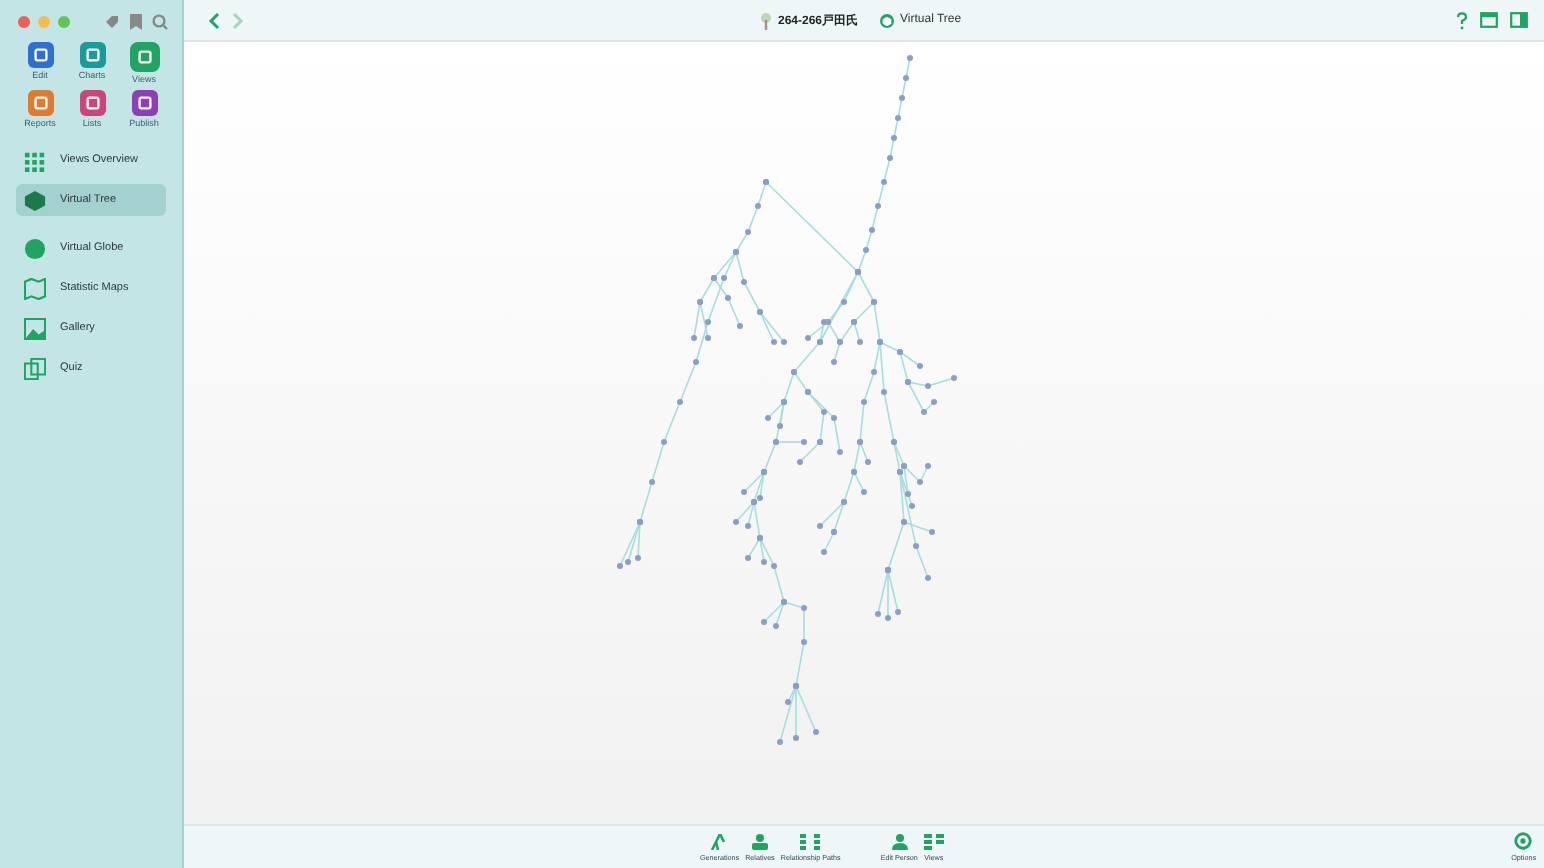 This screenshot has height=868, width=1544. What do you see at coordinates (1462, 20) in the screenshot?
I see `help-icon` at bounding box center [1462, 20].